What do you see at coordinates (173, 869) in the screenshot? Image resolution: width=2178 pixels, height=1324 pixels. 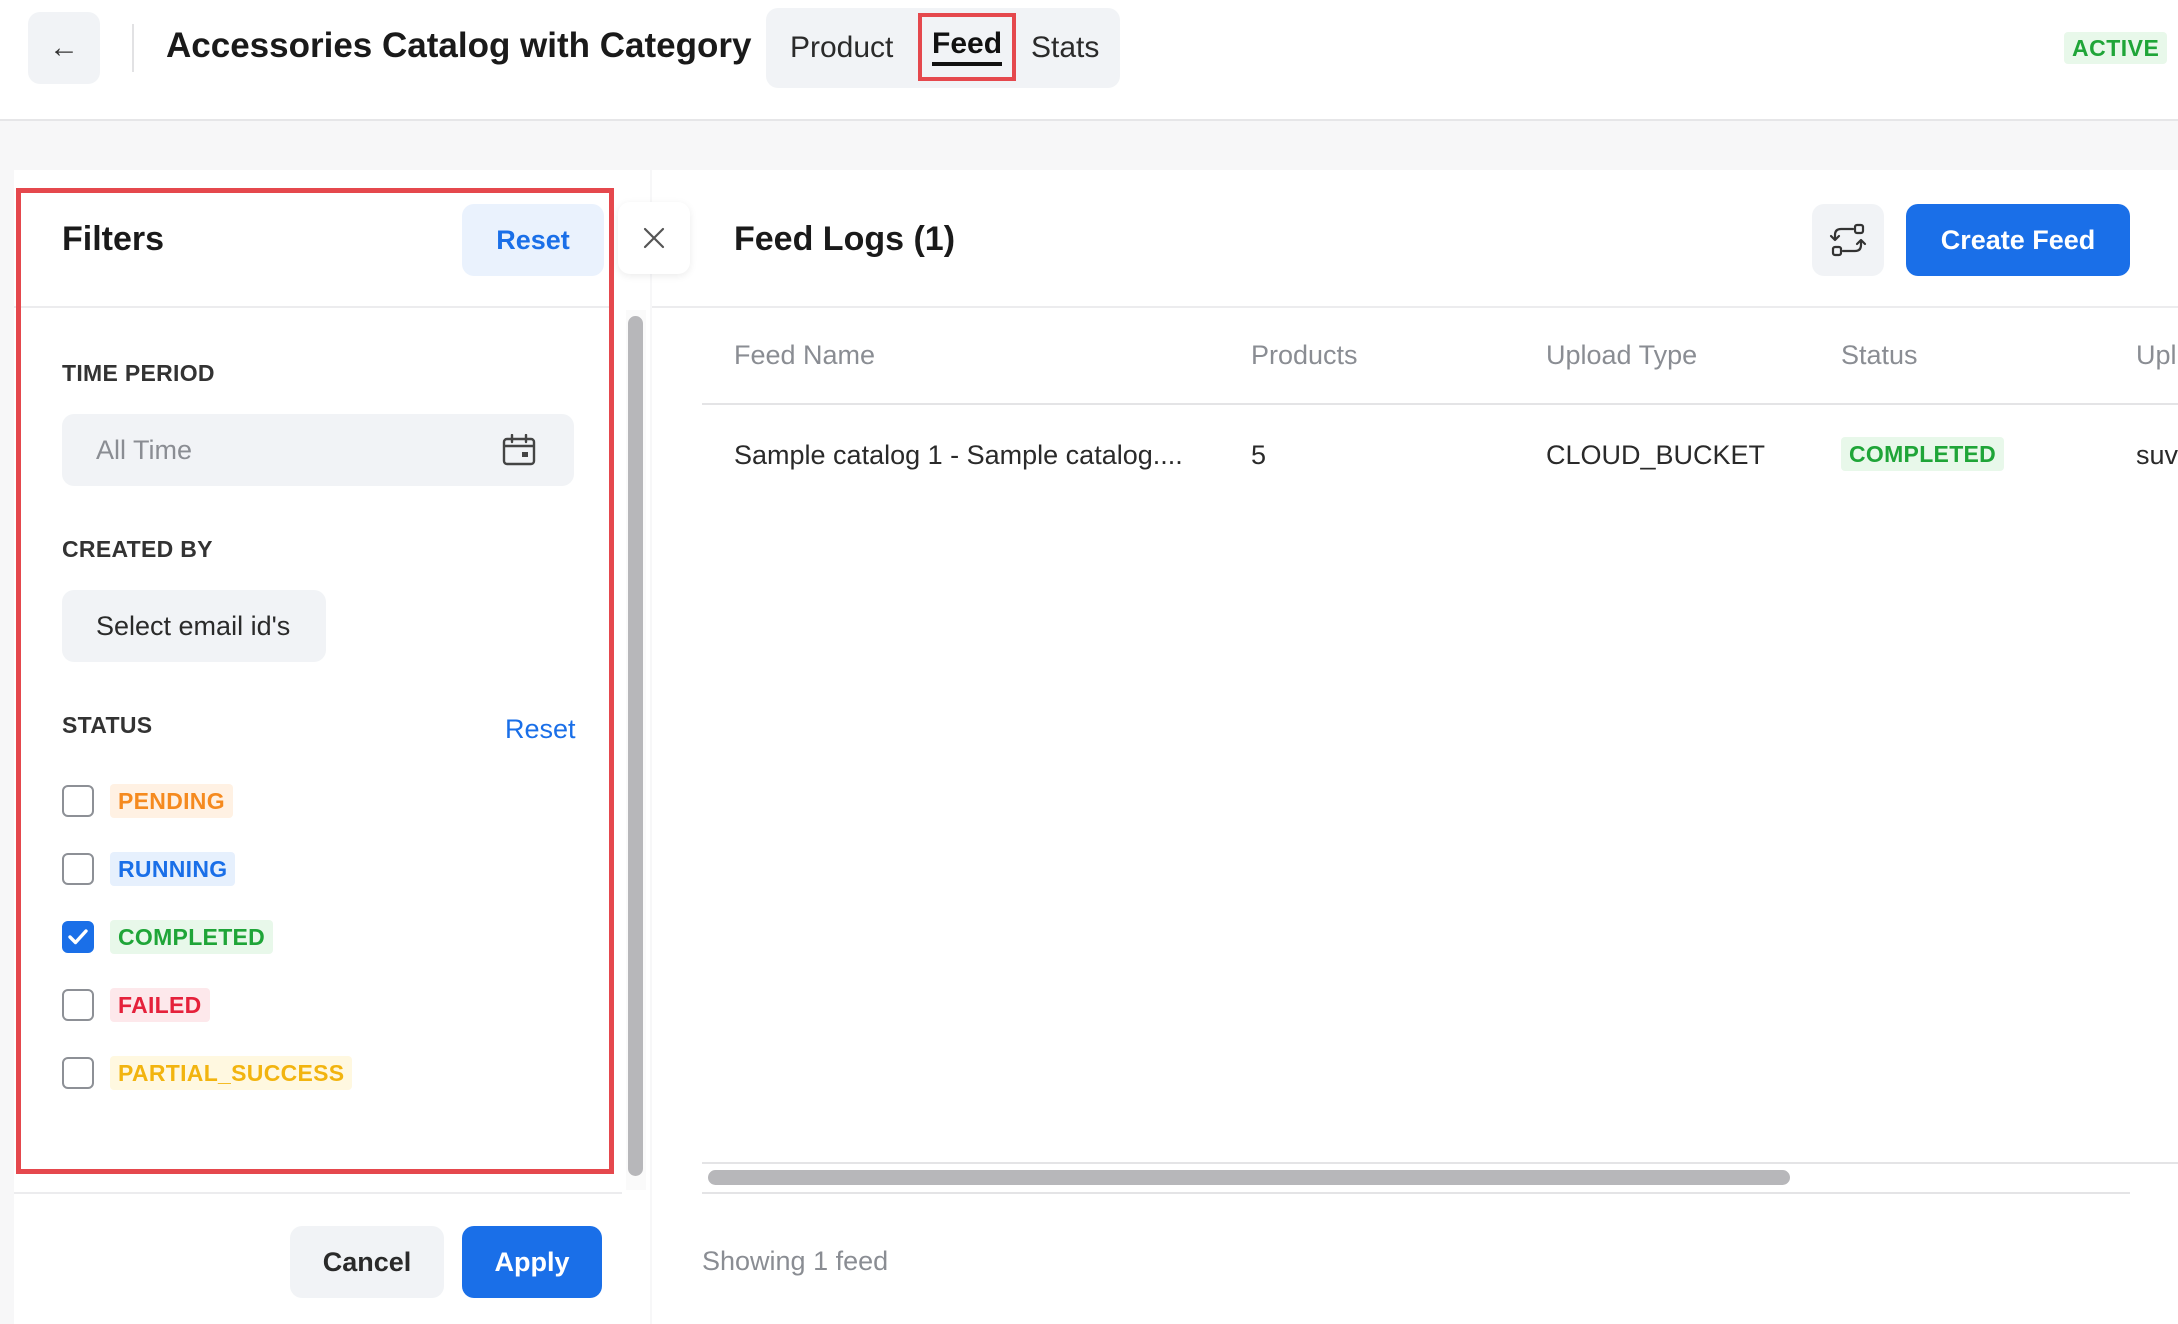 I see `status-chip: RUNNING` at bounding box center [173, 869].